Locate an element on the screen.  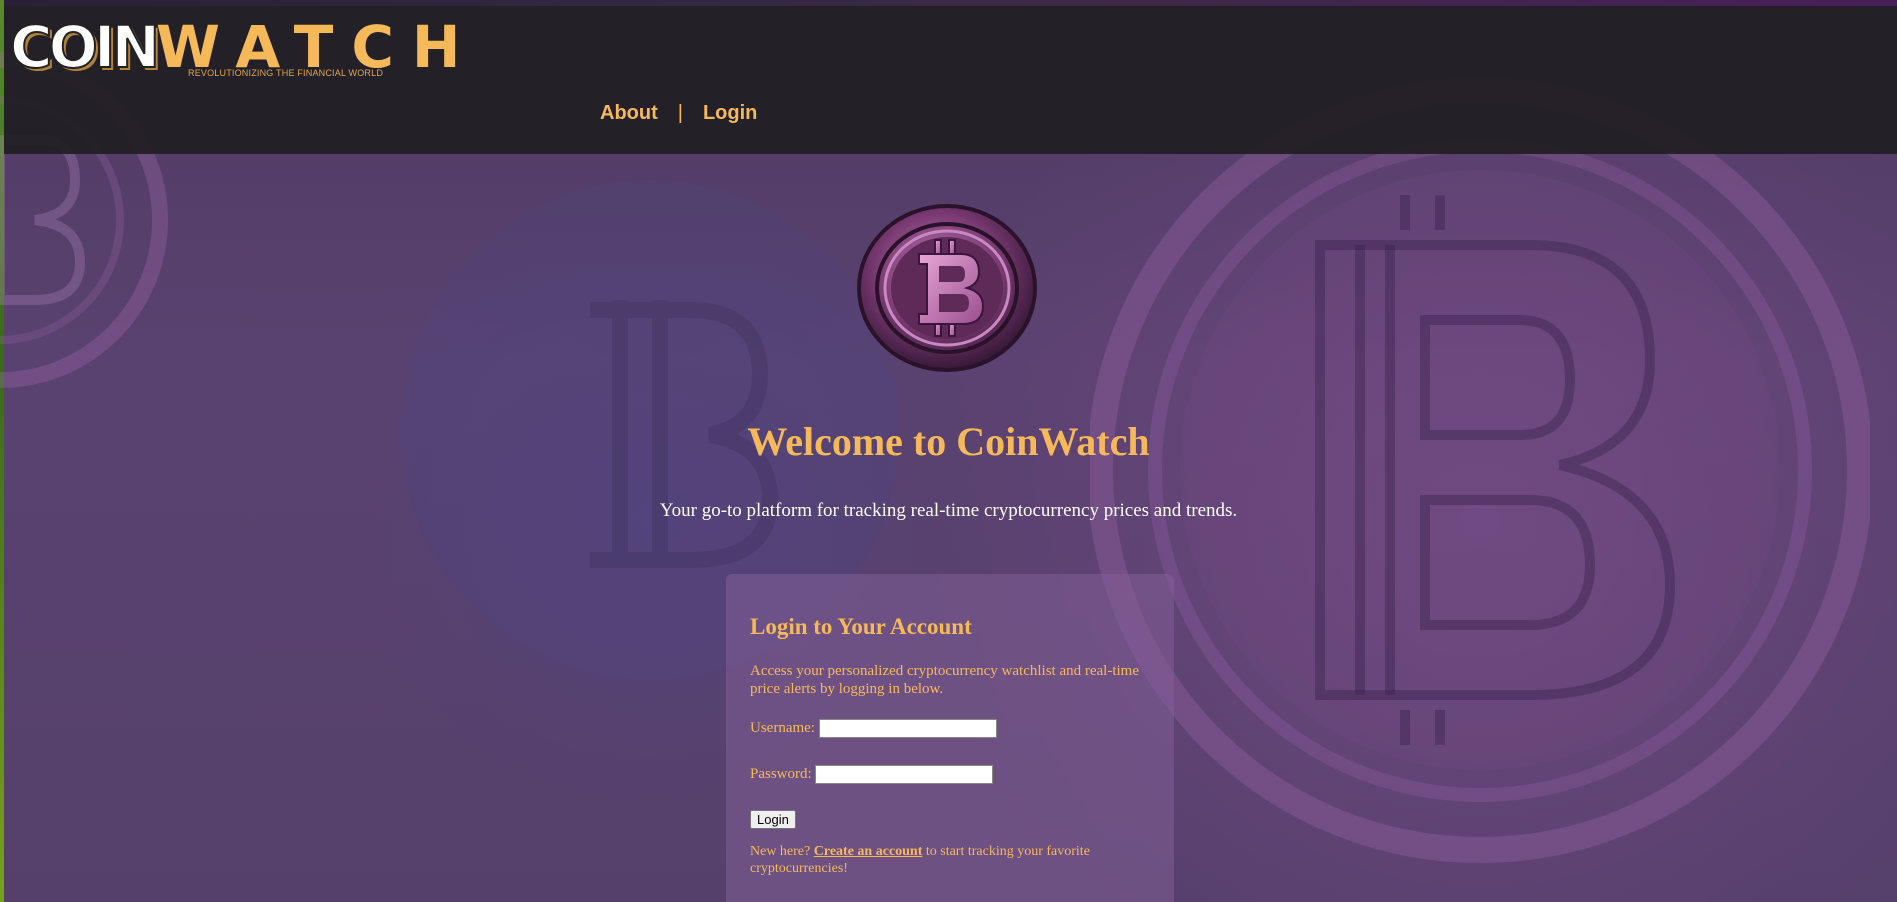
username-row: Username: is located at coordinates (950, 728).